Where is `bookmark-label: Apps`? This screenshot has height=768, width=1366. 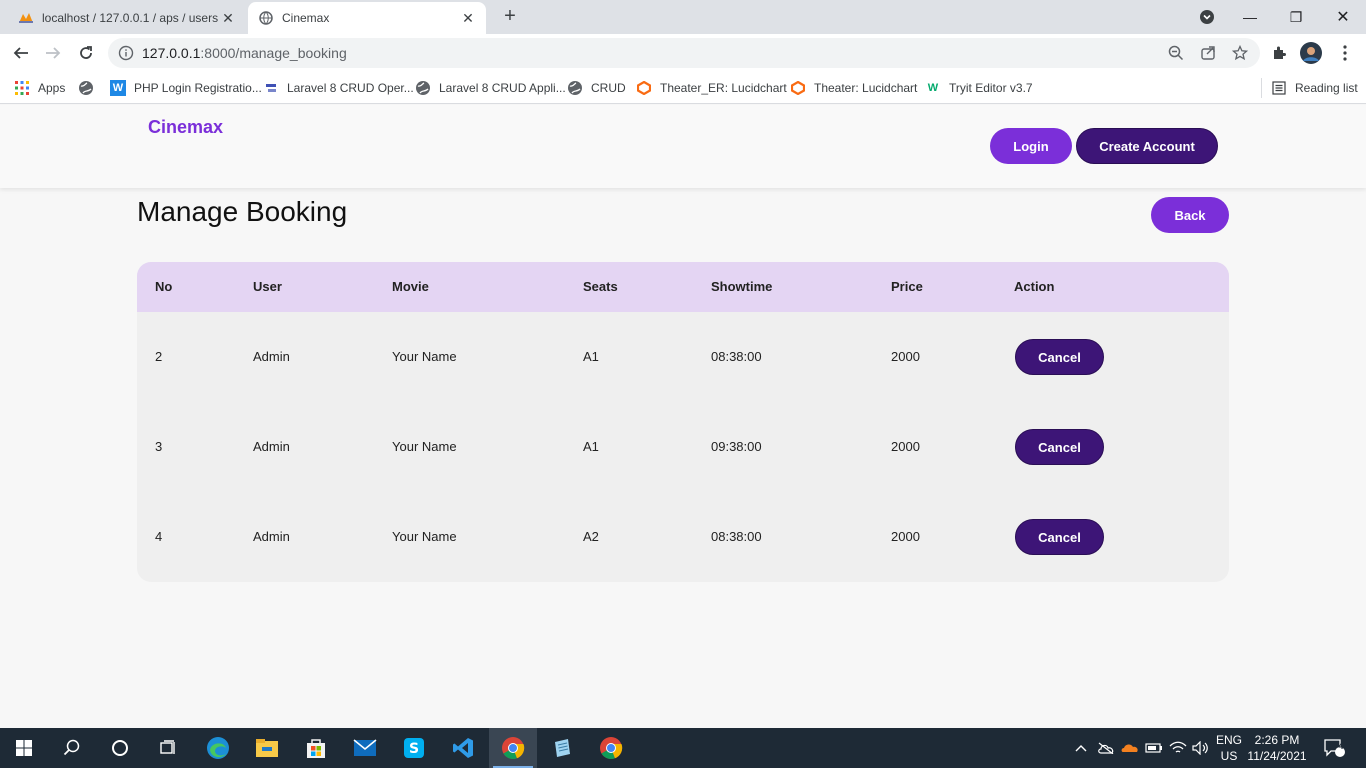
bookmark-label: Apps is located at coordinates (52, 88).